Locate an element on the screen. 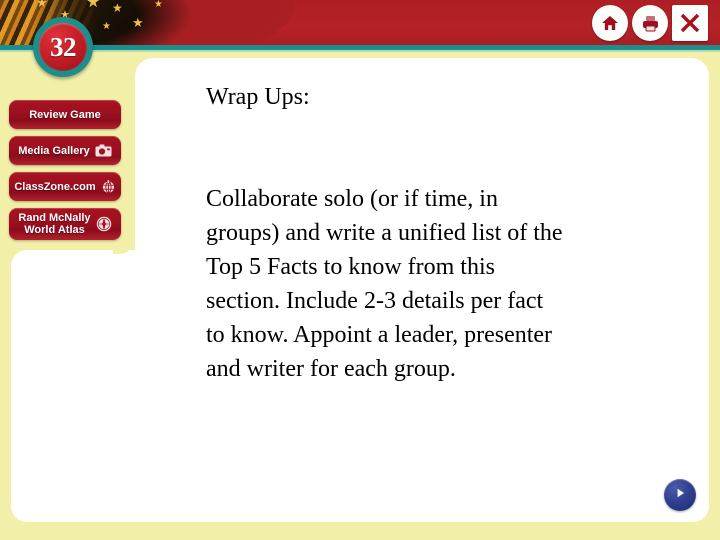  sidebar-item-rand-mcnally-world-atlas: Rand McNally World Atlas is located at coordinates (65, 224).